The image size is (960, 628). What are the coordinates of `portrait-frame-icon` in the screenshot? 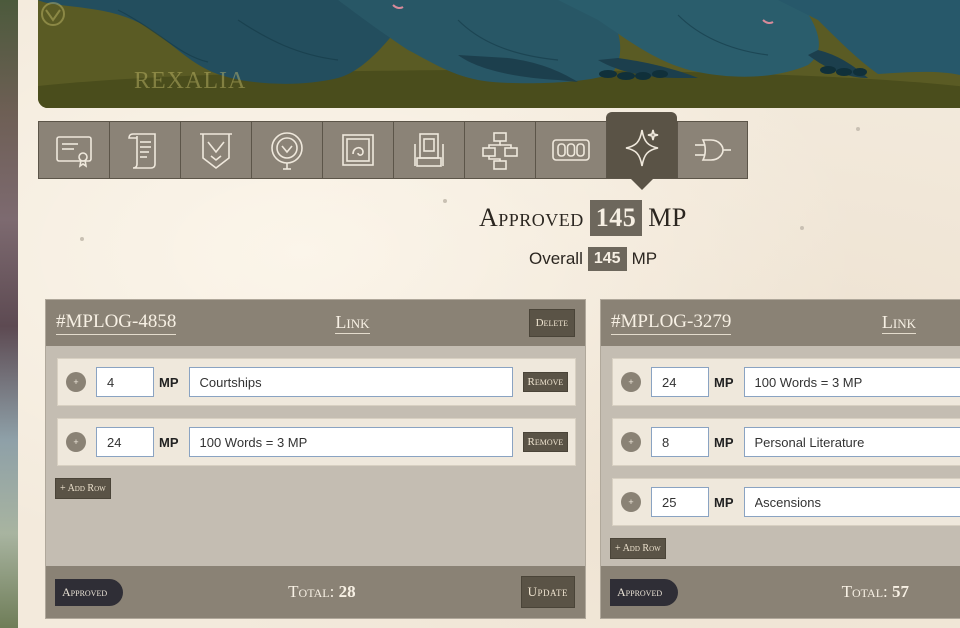 It's located at (358, 150).